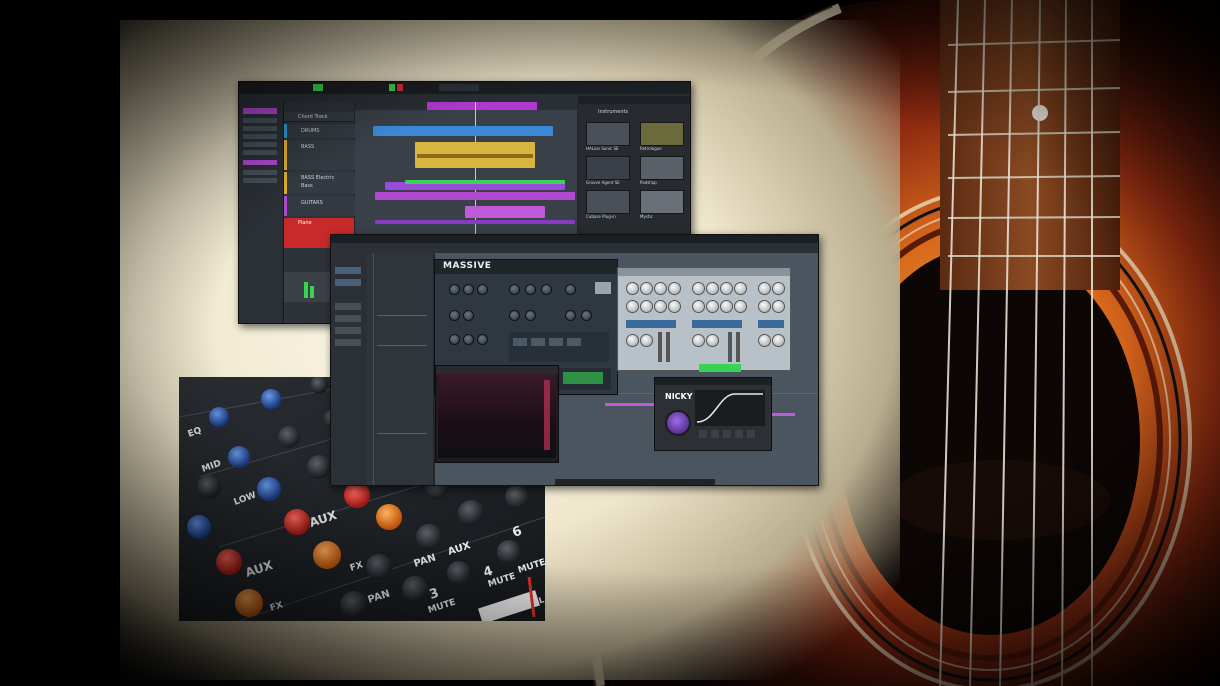 The width and height of the screenshot is (1220, 686). Describe the element at coordinates (679, 396) in the screenshot. I see `compressor-logo: NICKY` at that location.